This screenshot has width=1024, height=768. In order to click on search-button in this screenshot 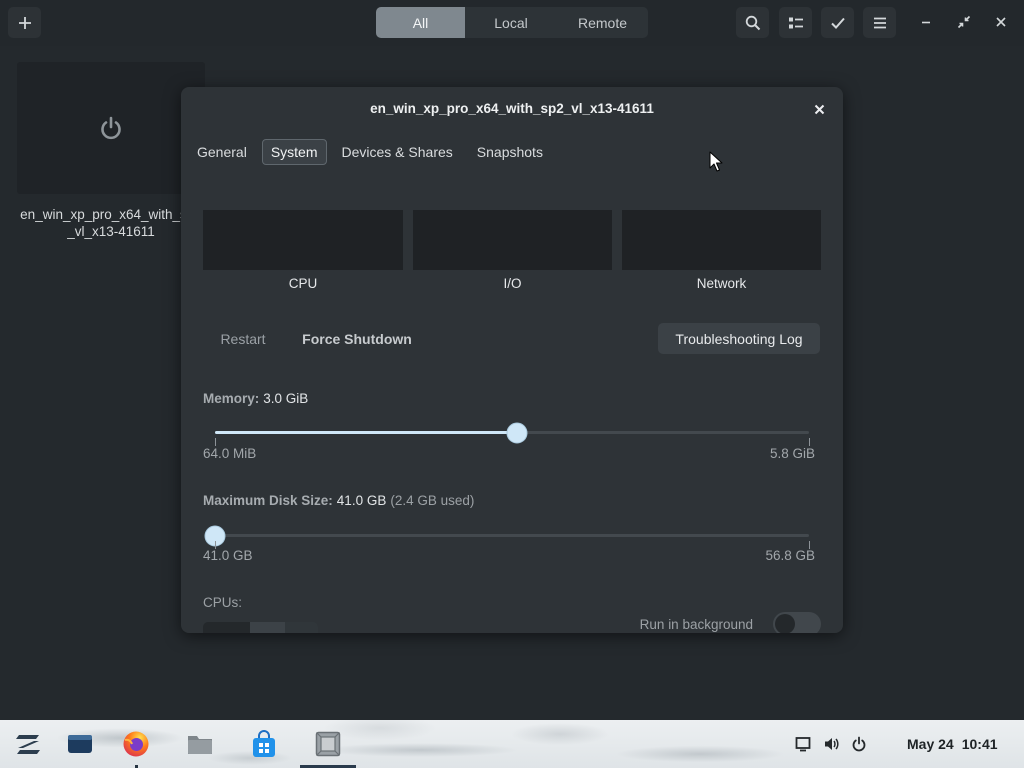, I will do `click(752, 22)`.